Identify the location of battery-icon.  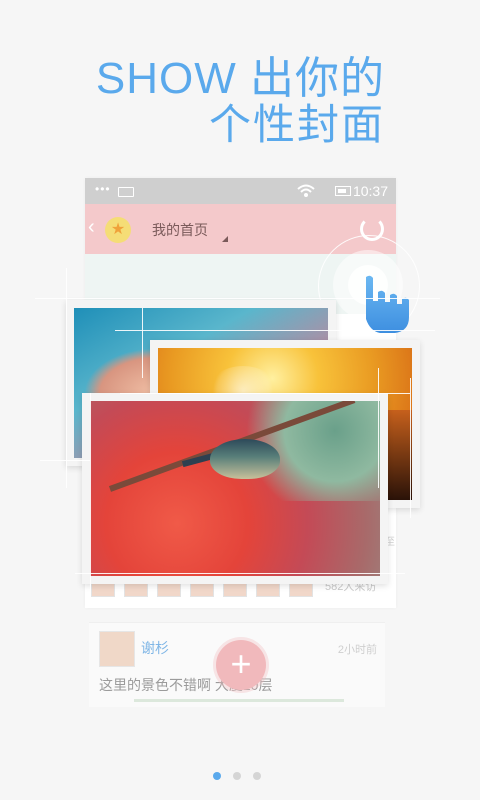
(343, 191).